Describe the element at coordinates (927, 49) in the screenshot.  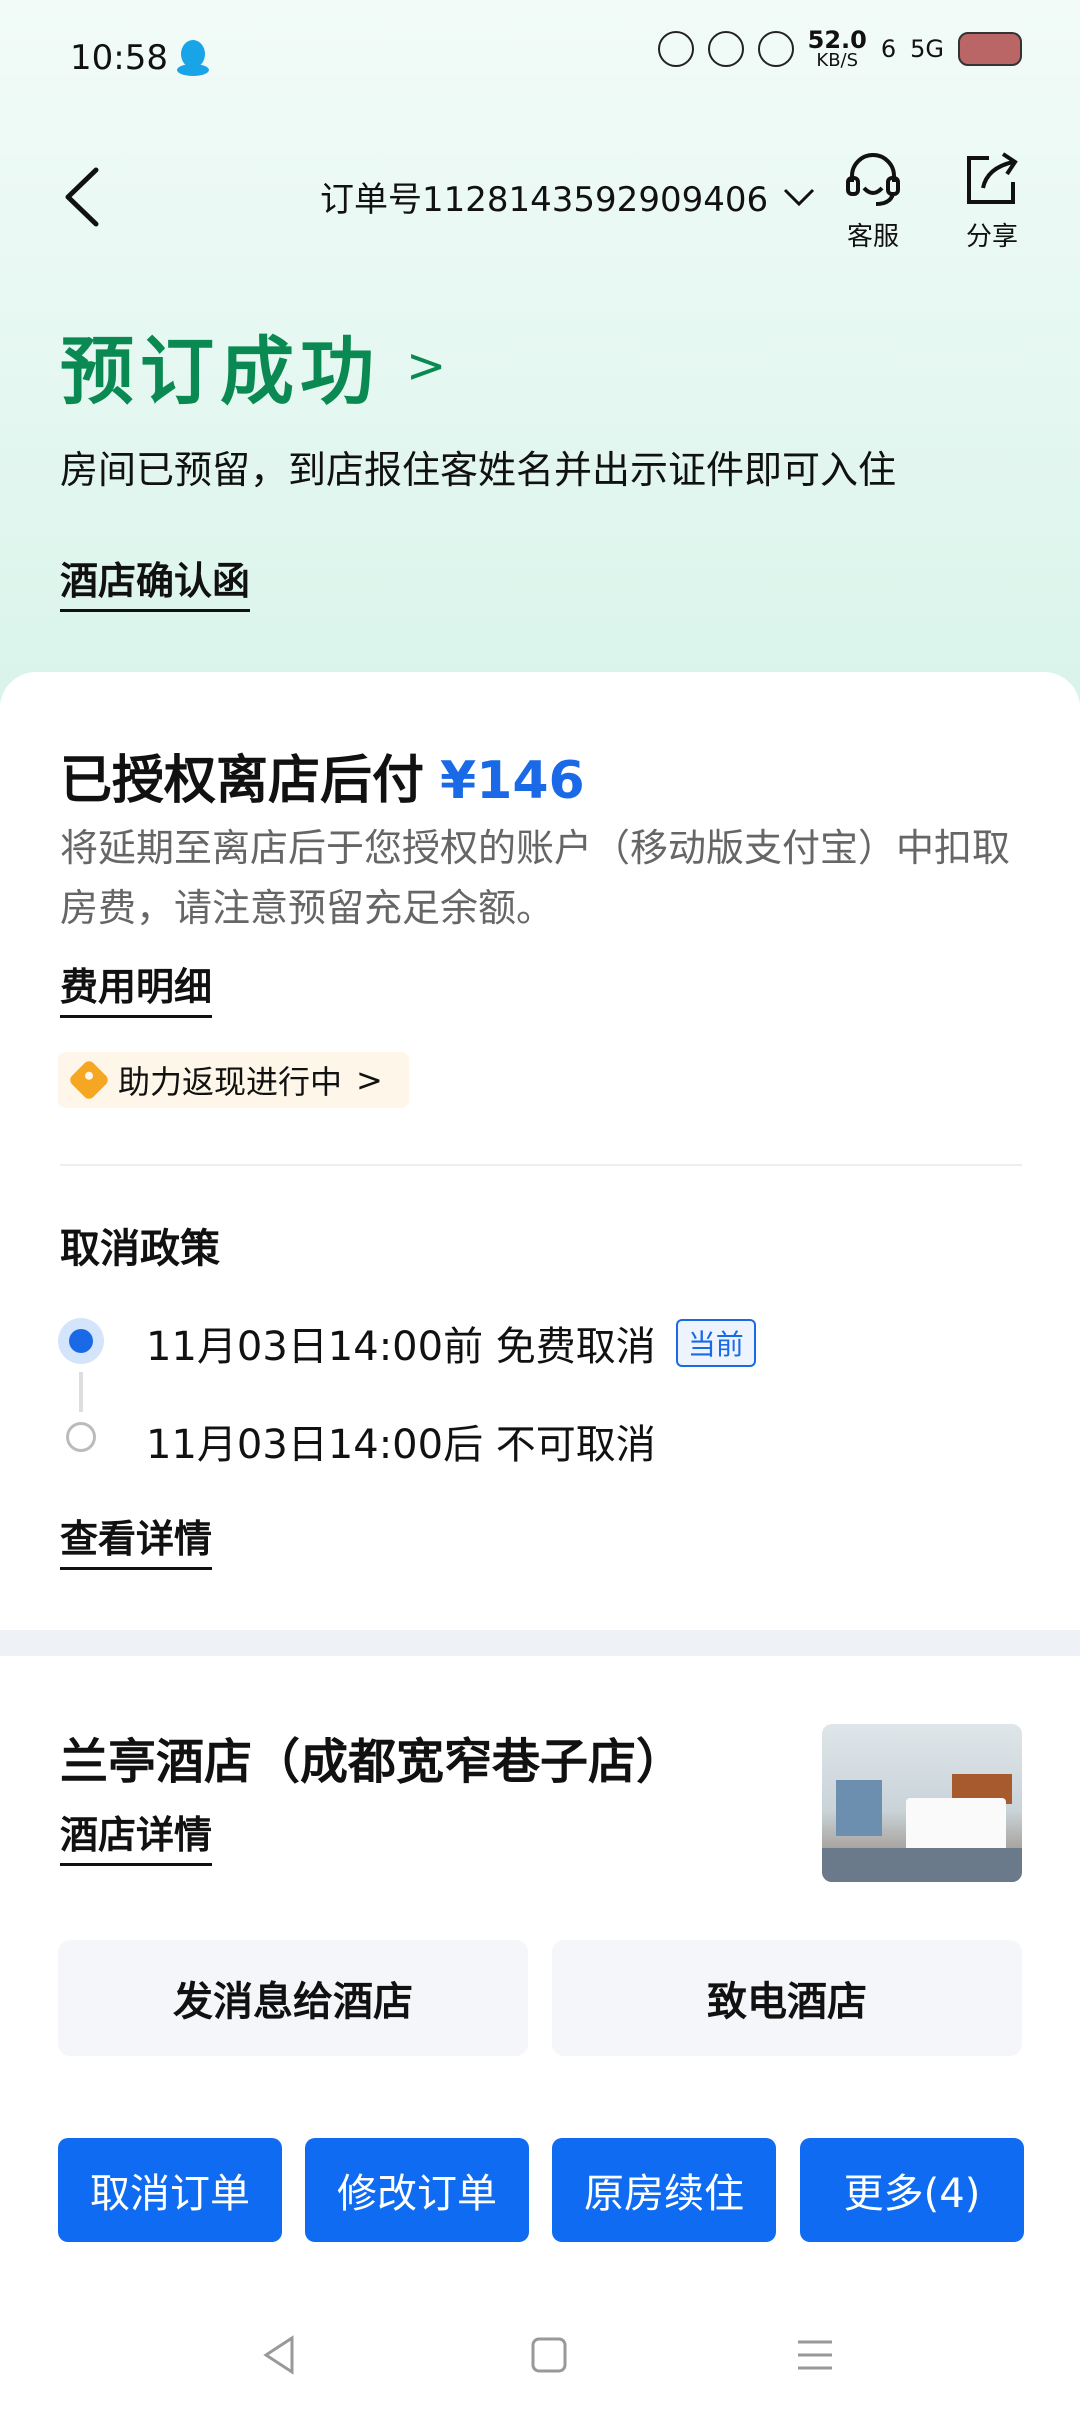
I see `signal-5g-label: 5G` at that location.